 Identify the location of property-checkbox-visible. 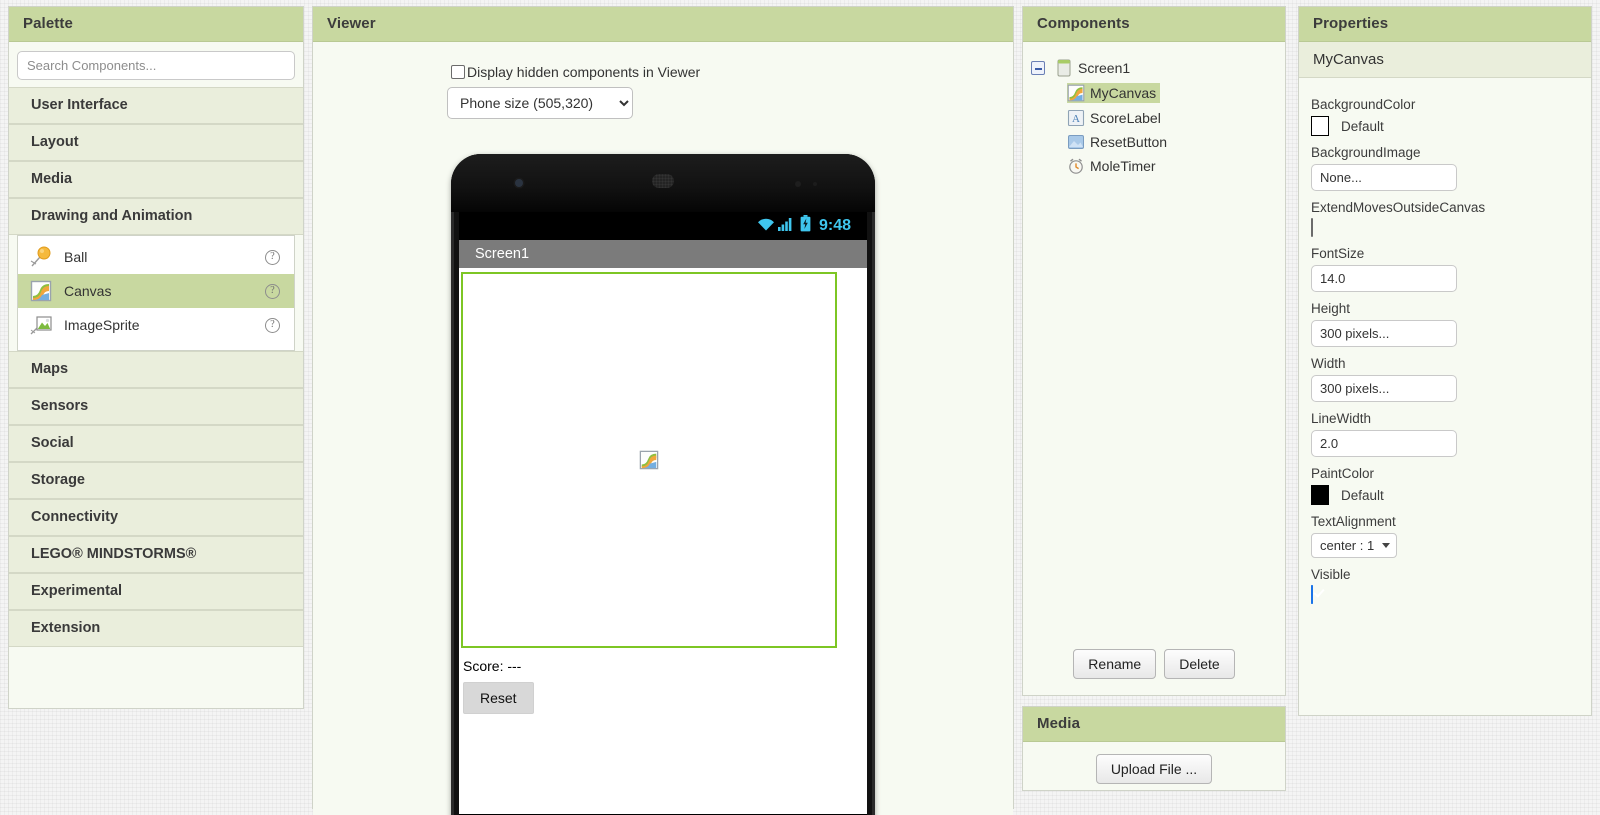
(1312, 594).